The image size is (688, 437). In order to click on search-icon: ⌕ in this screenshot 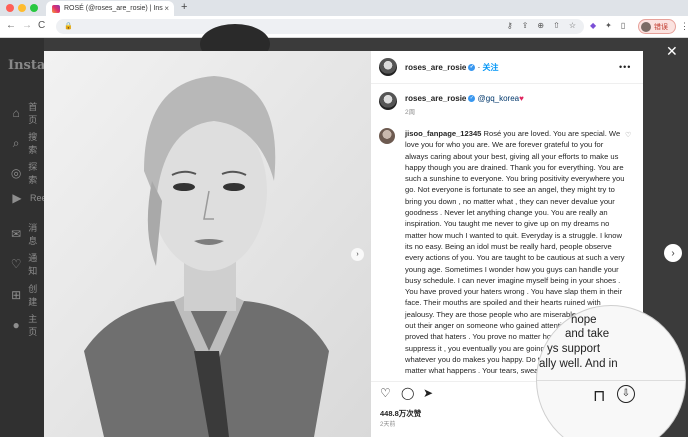, I will do `click(16, 142)`.